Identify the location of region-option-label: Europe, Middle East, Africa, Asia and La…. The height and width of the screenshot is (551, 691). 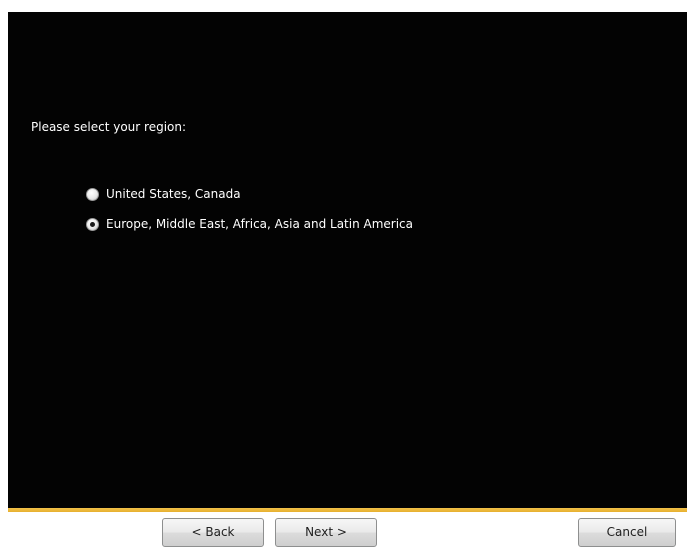
(260, 224).